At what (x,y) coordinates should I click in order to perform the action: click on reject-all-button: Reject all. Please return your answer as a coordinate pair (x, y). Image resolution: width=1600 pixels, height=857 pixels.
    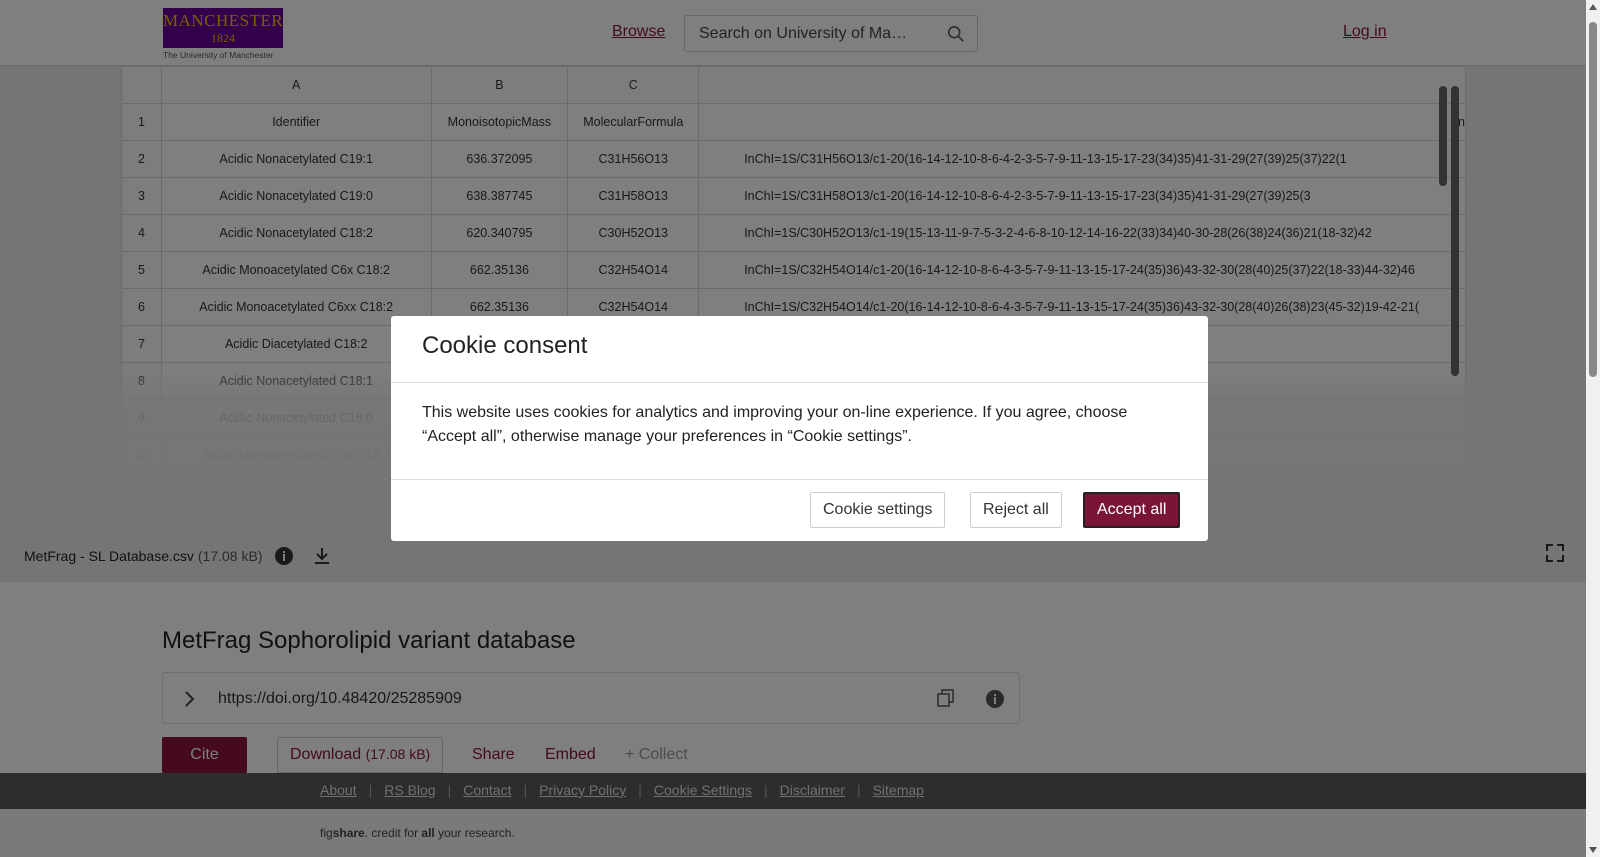
    Looking at the image, I should click on (1016, 510).